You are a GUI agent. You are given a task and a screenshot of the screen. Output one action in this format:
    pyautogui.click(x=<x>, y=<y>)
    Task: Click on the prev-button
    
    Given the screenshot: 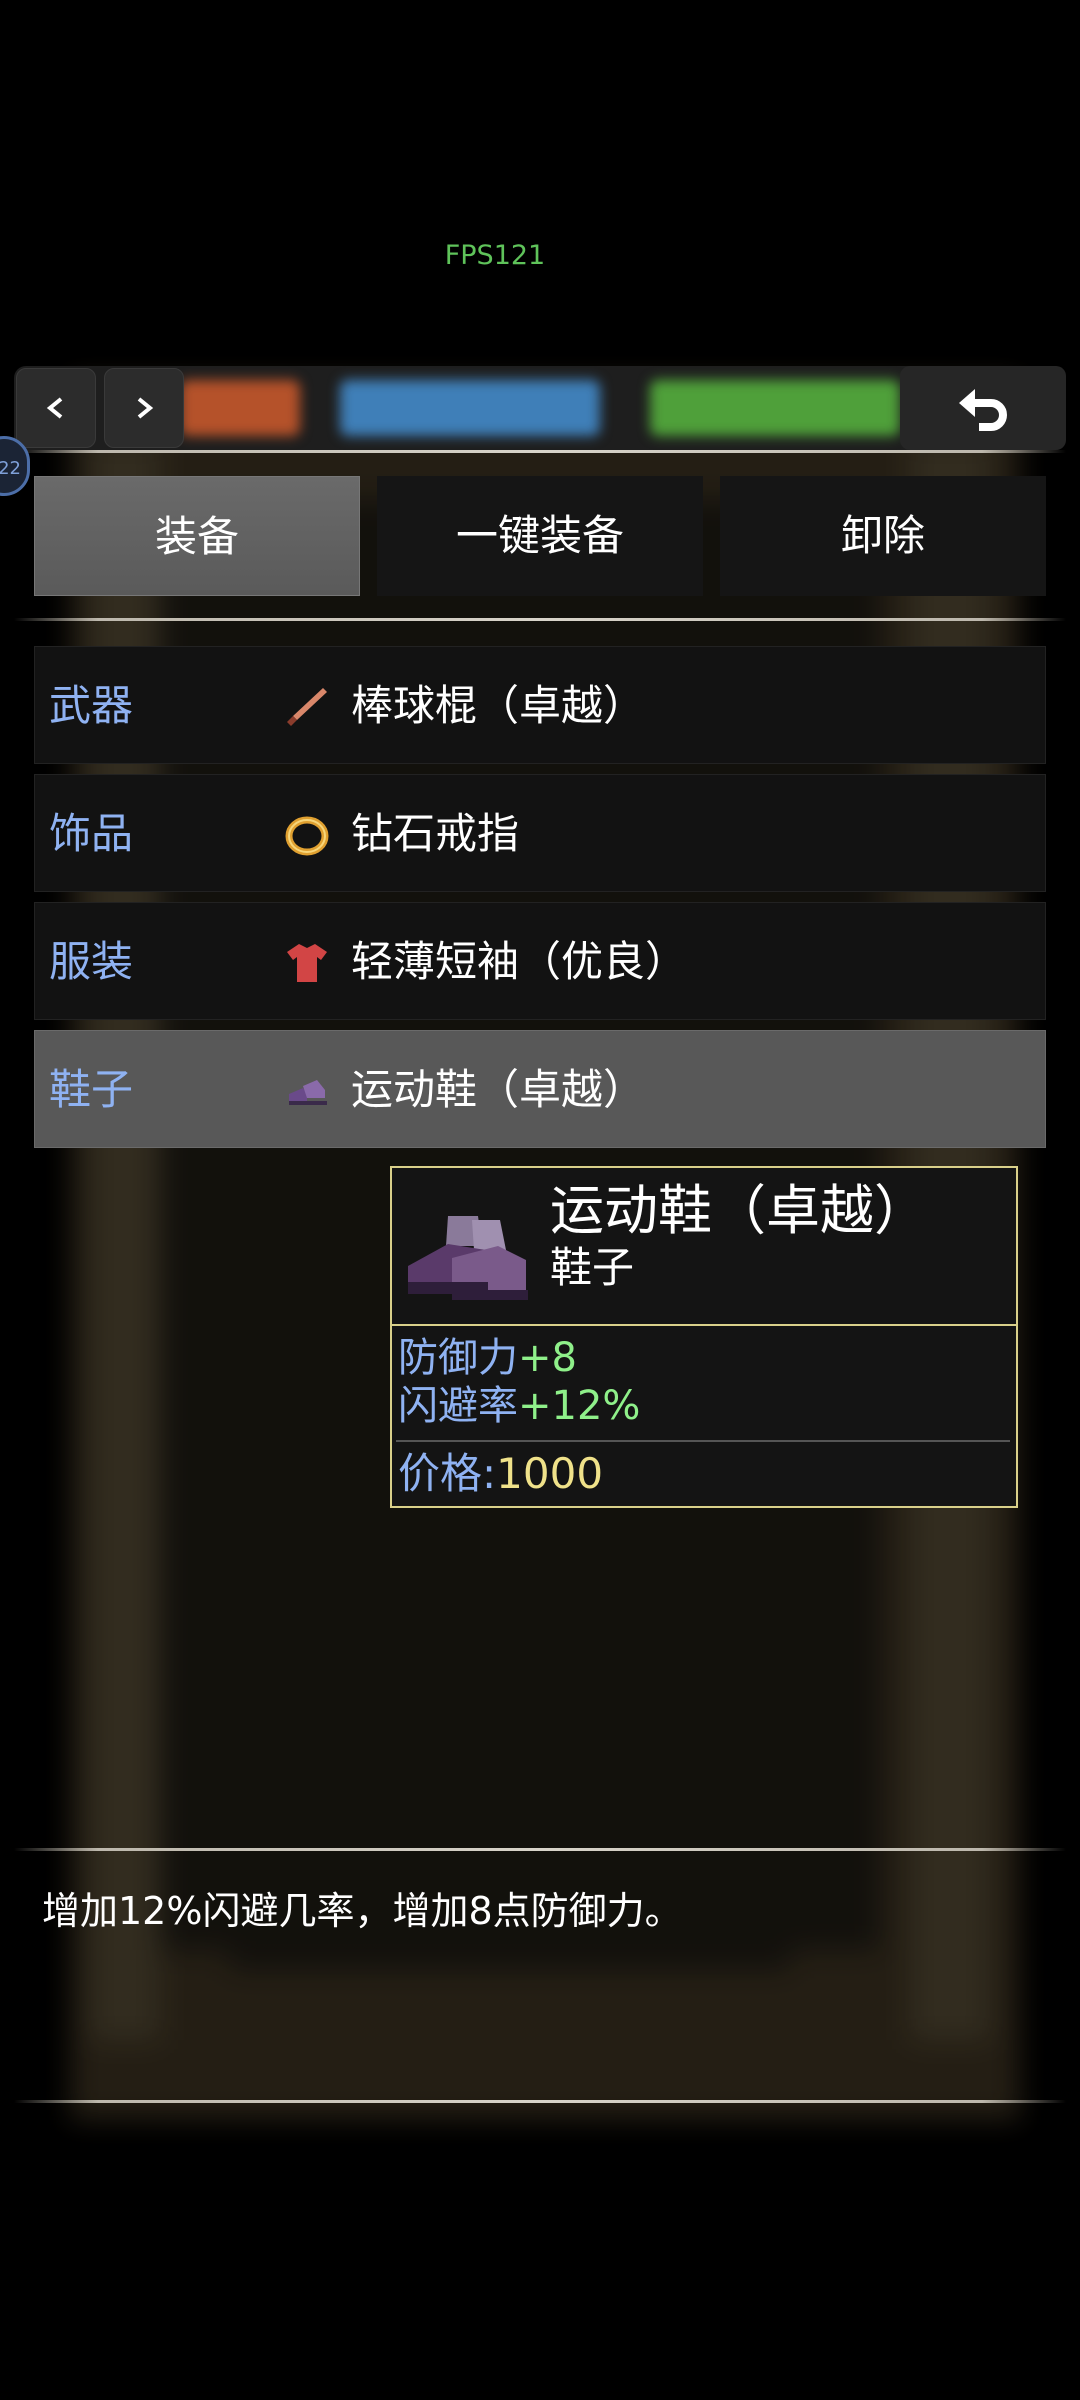 What is the action you would take?
    pyautogui.click(x=56, y=408)
    